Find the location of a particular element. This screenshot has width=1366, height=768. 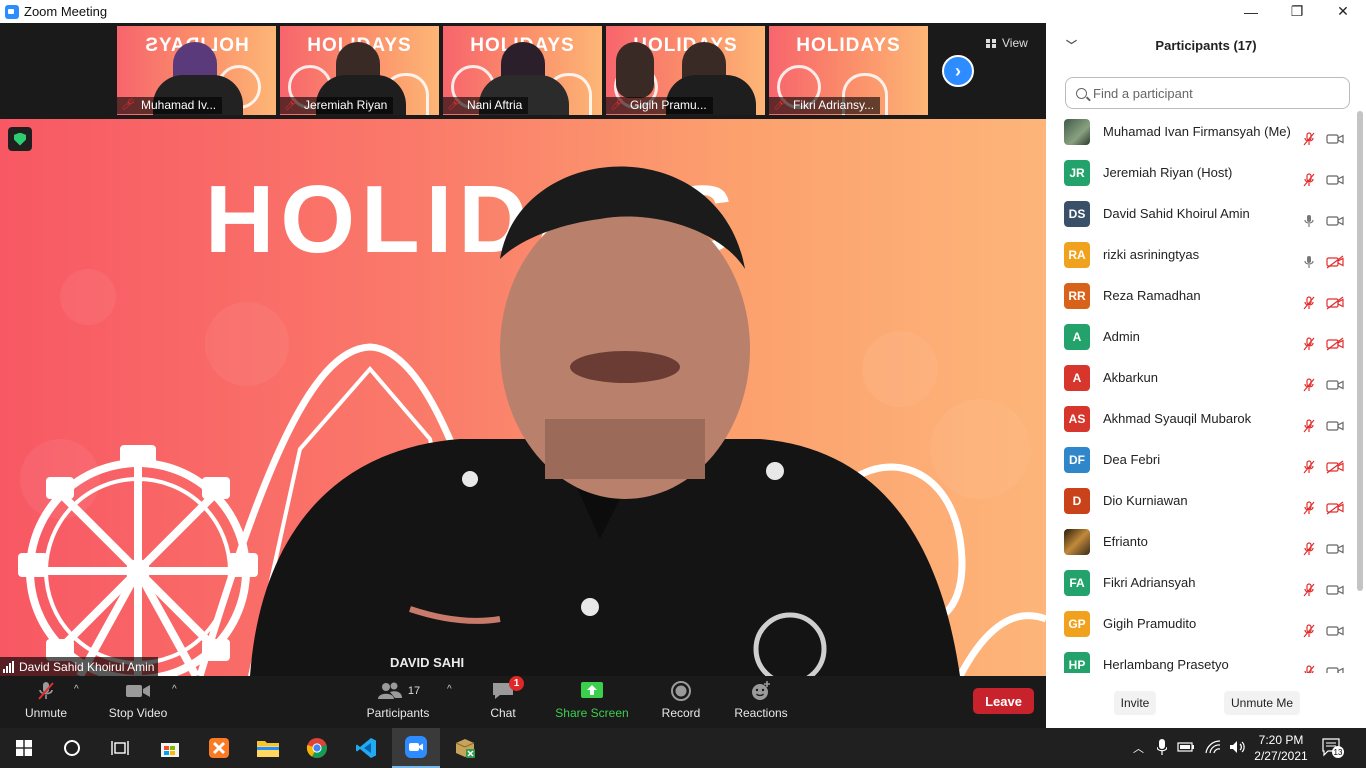

participant-row: A Akbarkun is located at coordinates (1201, 377).